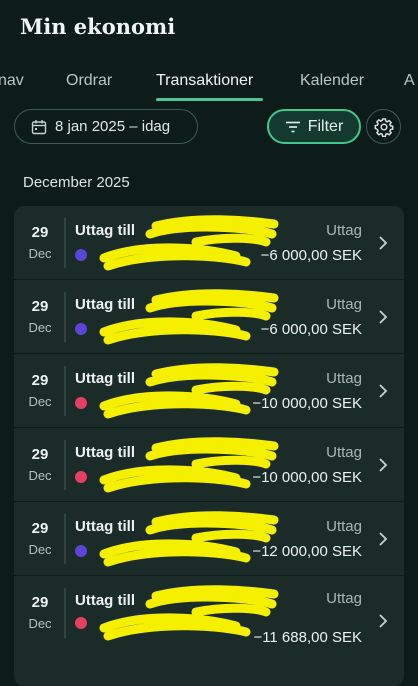  I want to click on transaction-amount: −12 000,00 SEK, so click(307, 551).